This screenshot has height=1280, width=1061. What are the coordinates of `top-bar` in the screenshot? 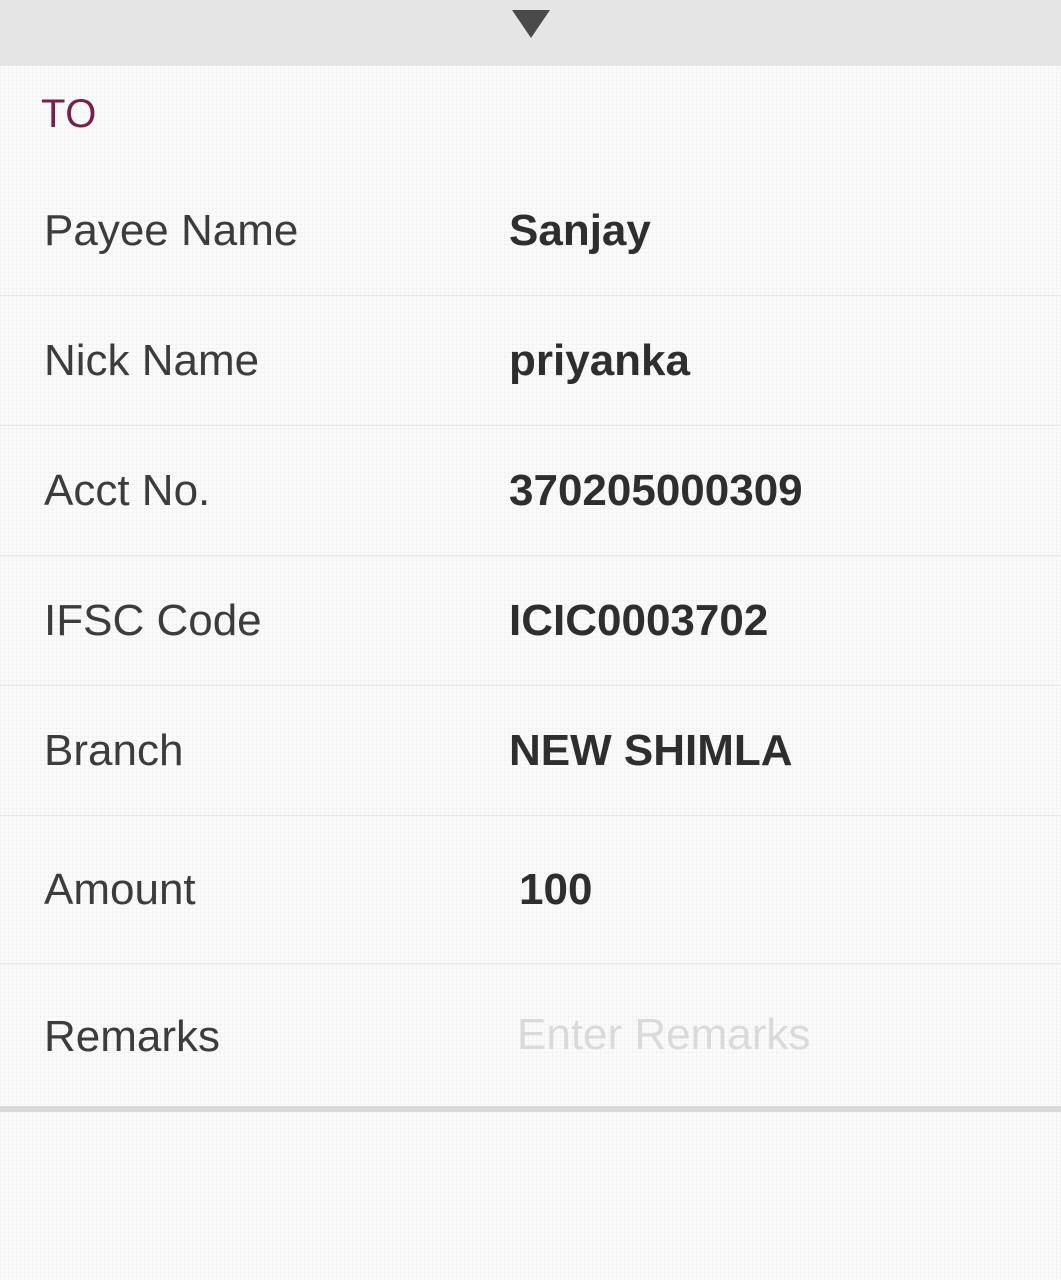 It's located at (530, 33).